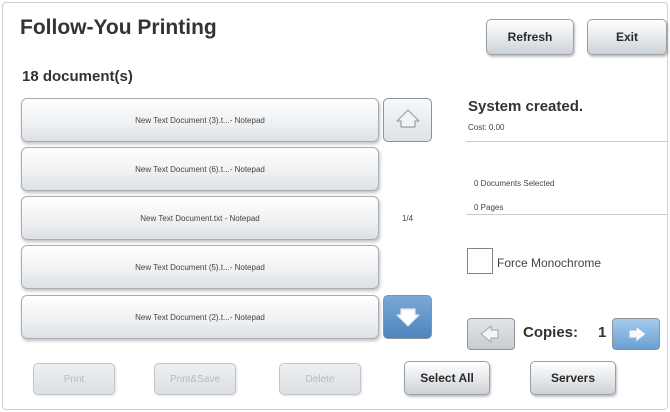 This screenshot has height=412, width=670. Describe the element at coordinates (573, 378) in the screenshot. I see `servers-button: Servers` at that location.